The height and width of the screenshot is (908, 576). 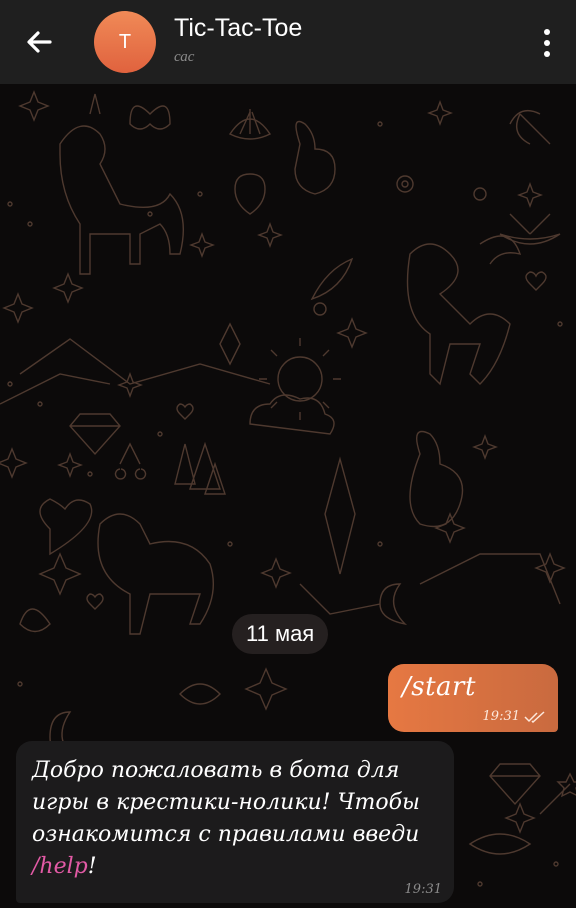 I want to click on chat-header: T Tic-Tac-Toe сас, so click(x=288, y=42).